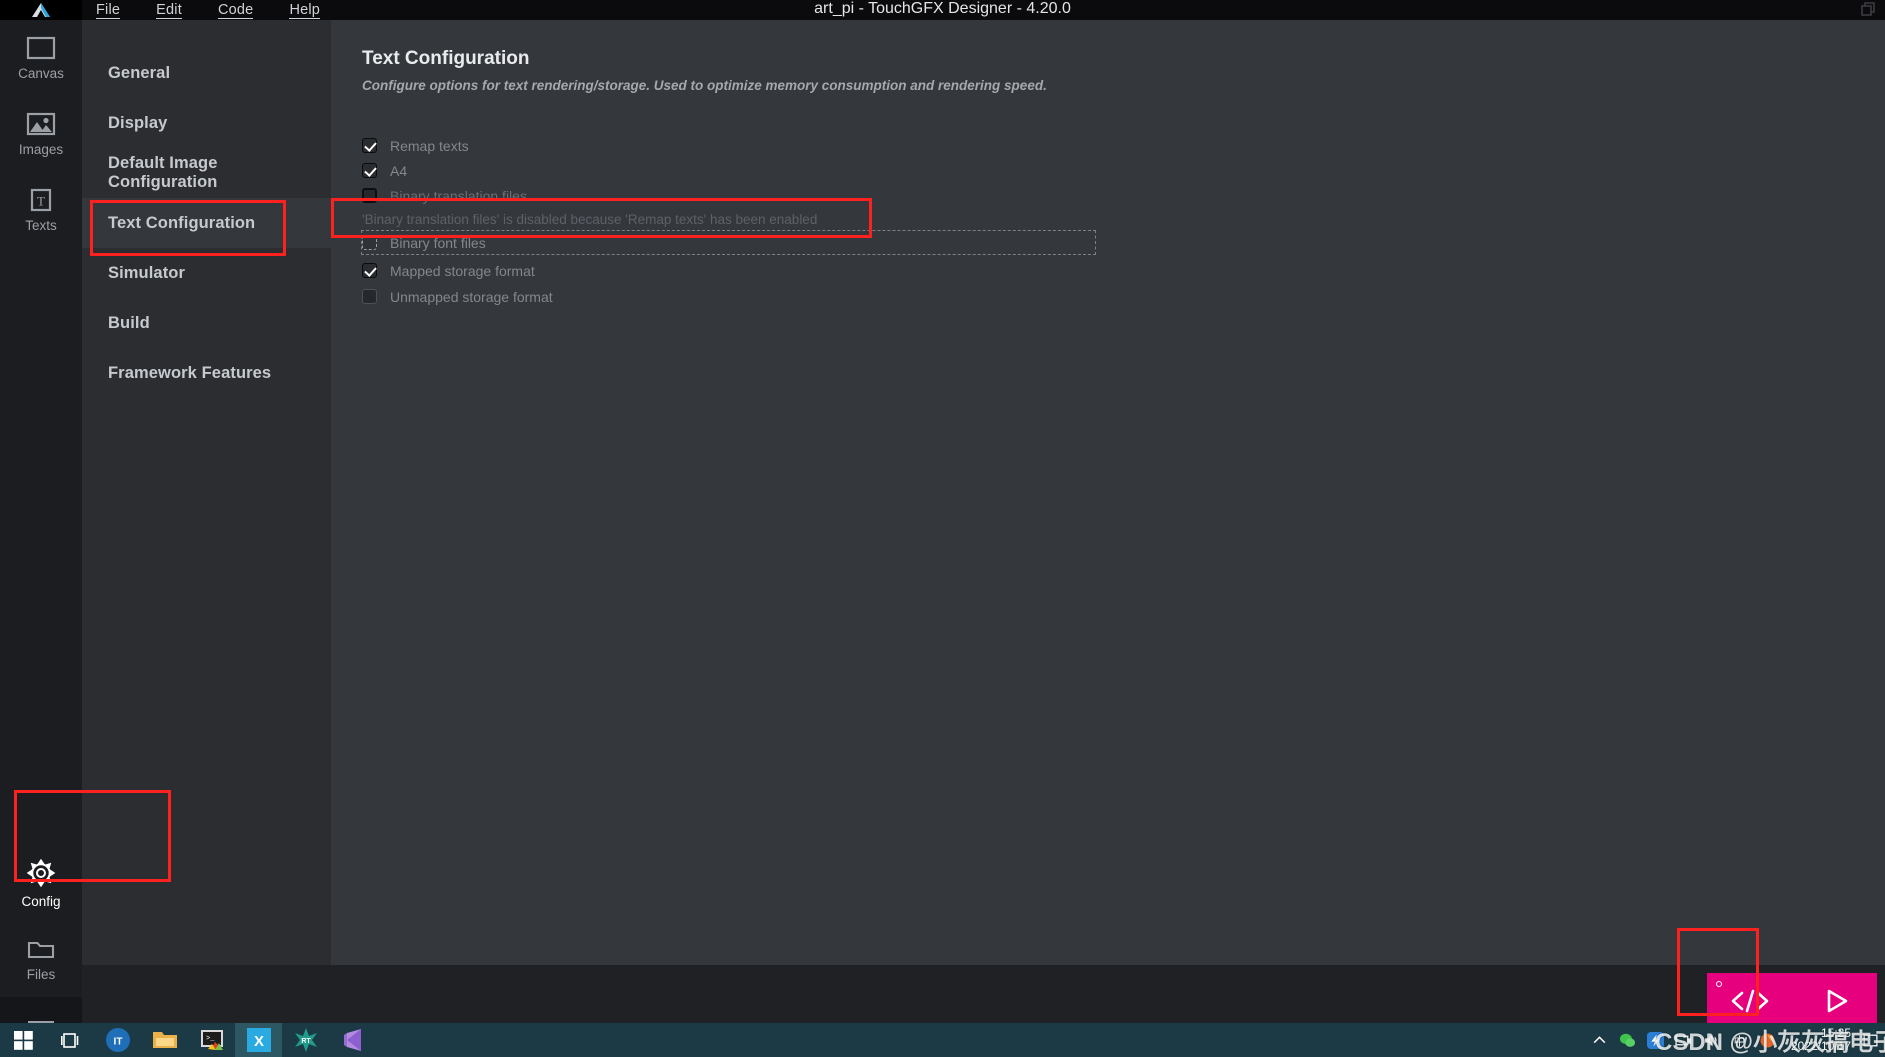 Image resolution: width=1885 pixels, height=1057 pixels. Describe the element at coordinates (41, 225) in the screenshot. I see `rail-item-texts-label: Texts` at that location.